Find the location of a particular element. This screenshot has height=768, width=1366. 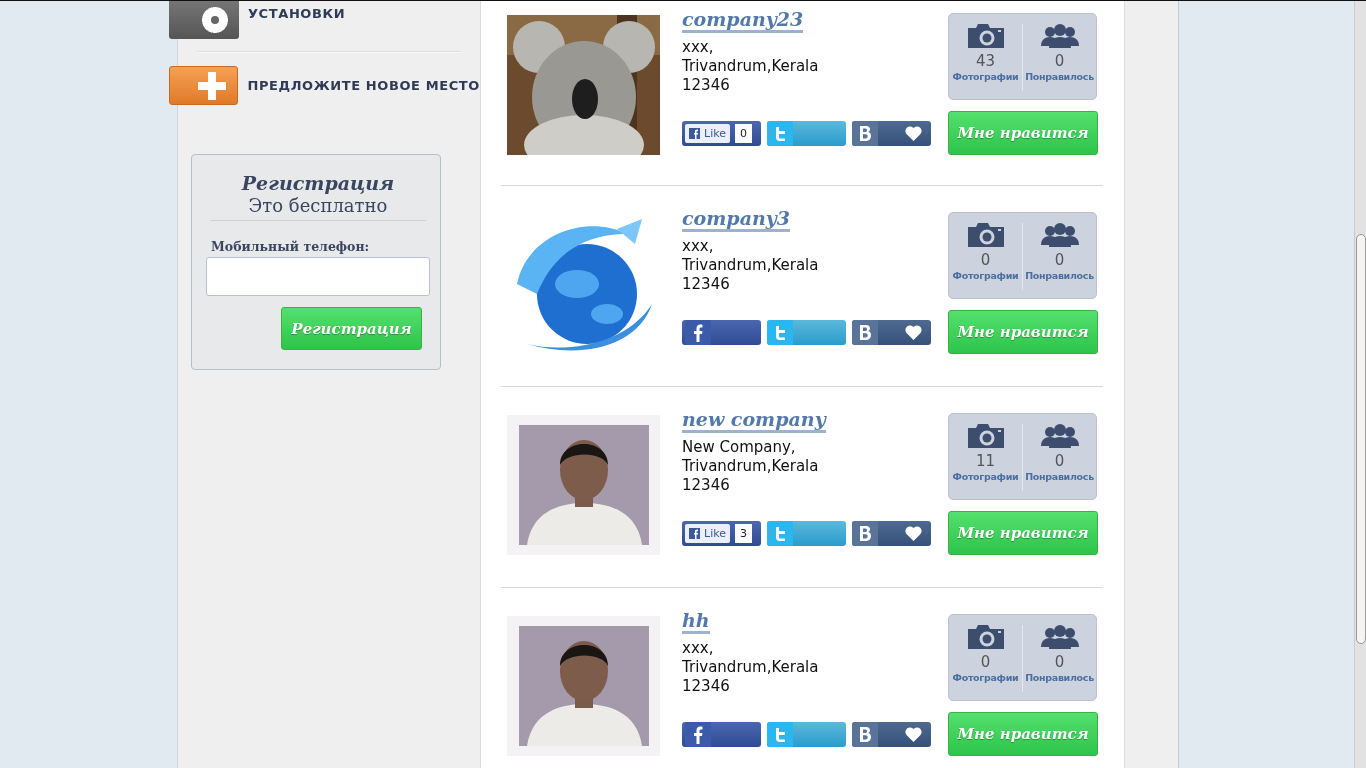

phone-label: Мобильный телефон: is located at coordinates (291, 246).